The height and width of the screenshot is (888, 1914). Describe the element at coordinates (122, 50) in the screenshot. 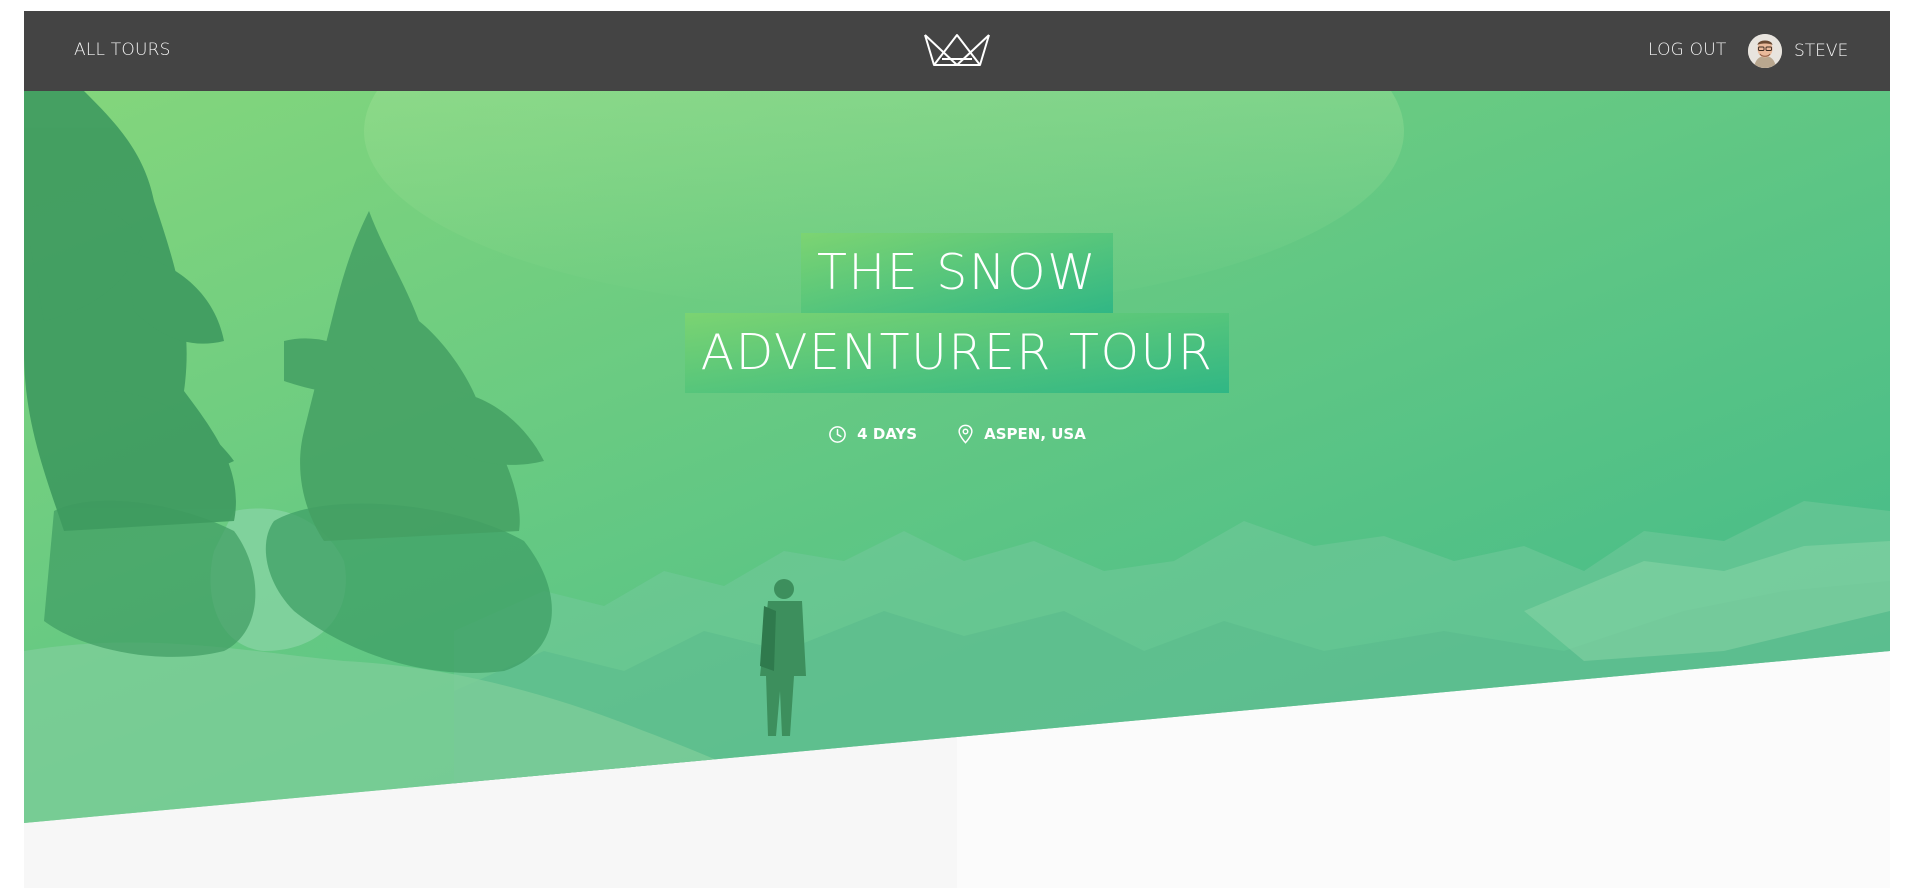

I see `all-tours-link: All Tours` at that location.